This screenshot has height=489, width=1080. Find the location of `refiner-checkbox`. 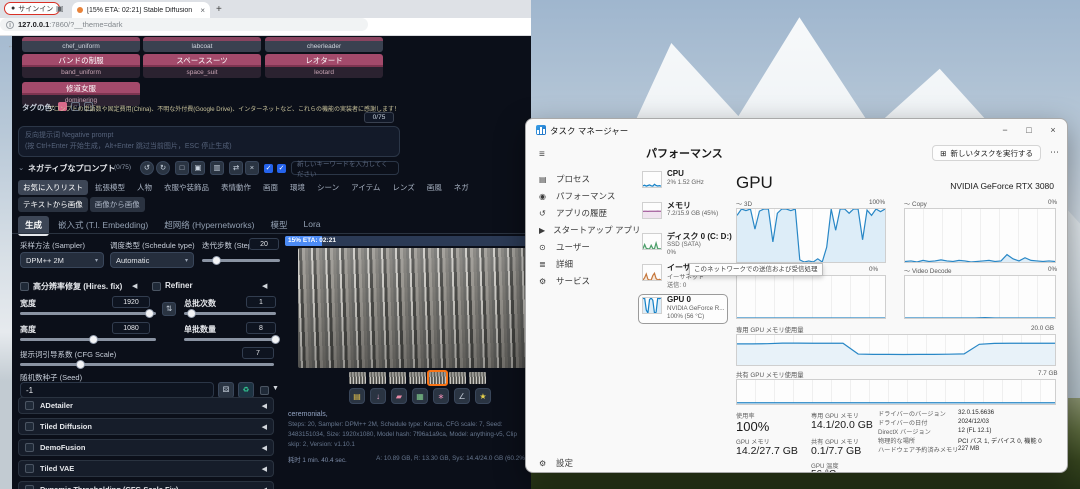

refiner-checkbox is located at coordinates (156, 286).